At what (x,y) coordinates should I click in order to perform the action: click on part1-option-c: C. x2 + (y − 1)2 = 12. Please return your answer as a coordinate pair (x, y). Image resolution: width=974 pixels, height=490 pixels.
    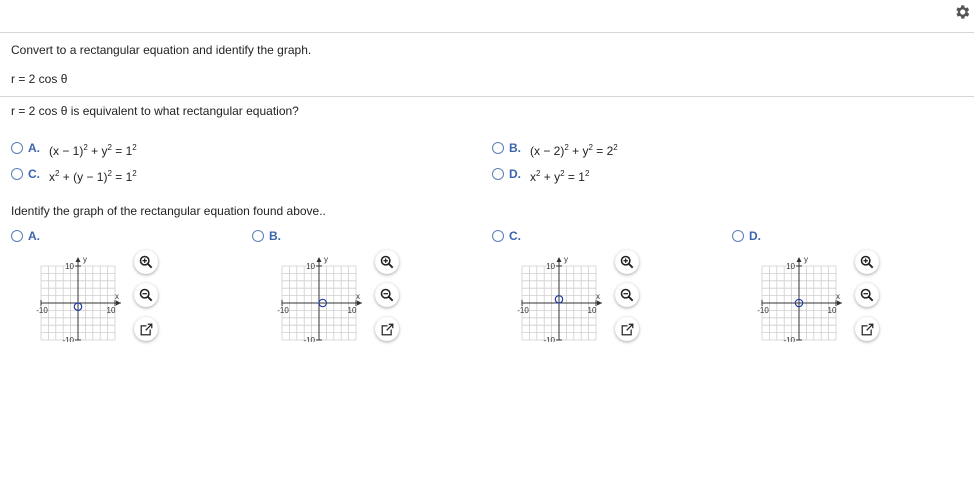
    Looking at the image, I should click on (74, 176).